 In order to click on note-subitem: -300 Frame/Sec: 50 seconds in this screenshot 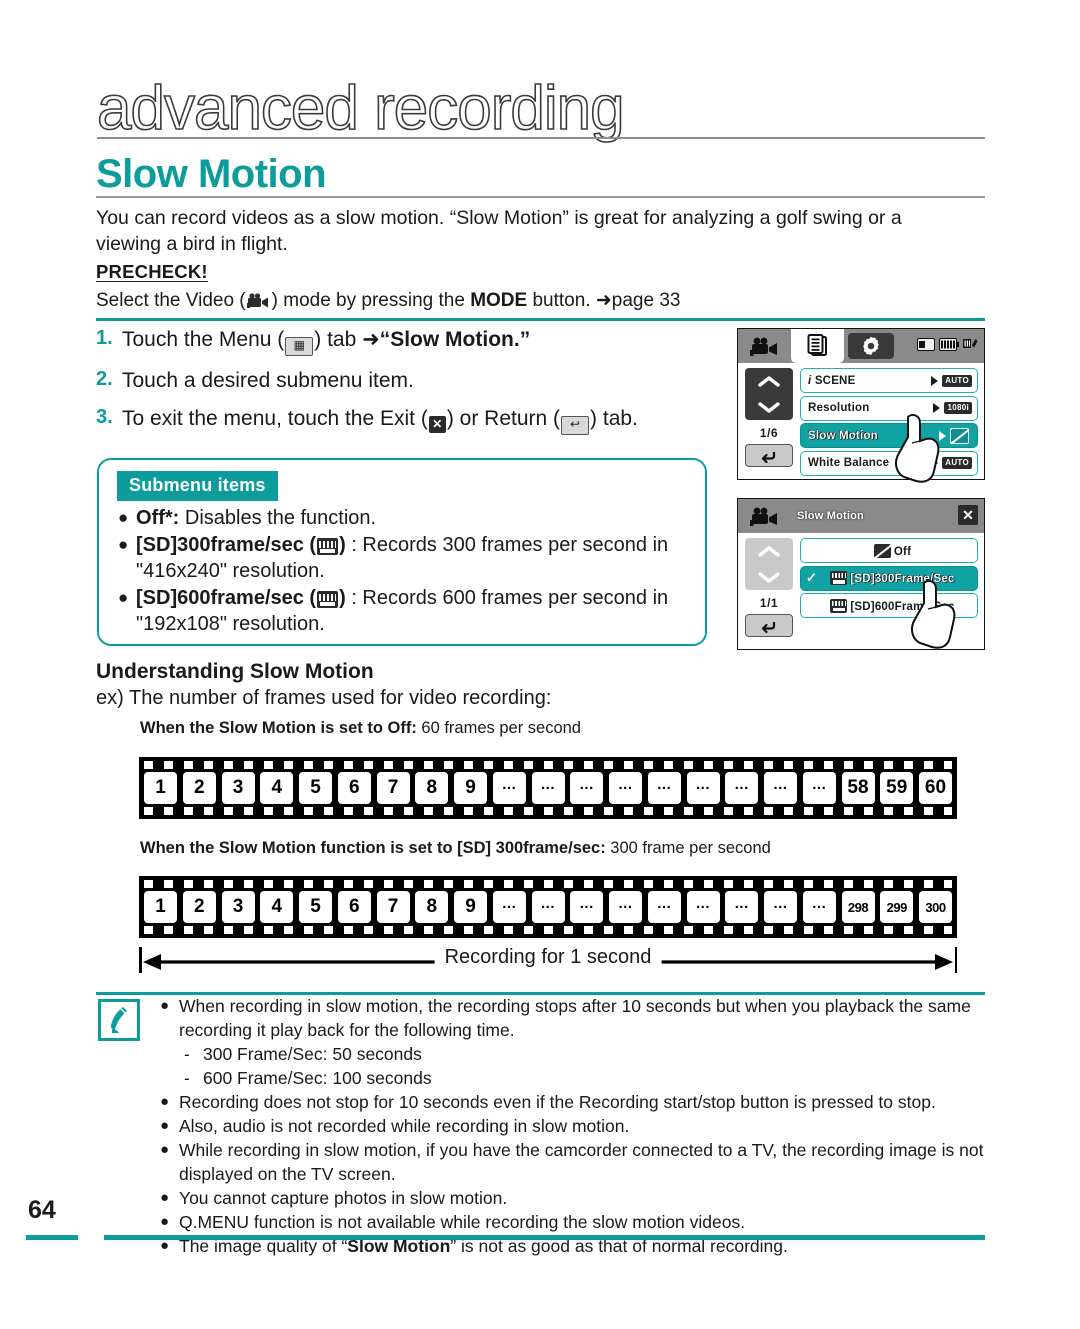, I will do `click(584, 1054)`.